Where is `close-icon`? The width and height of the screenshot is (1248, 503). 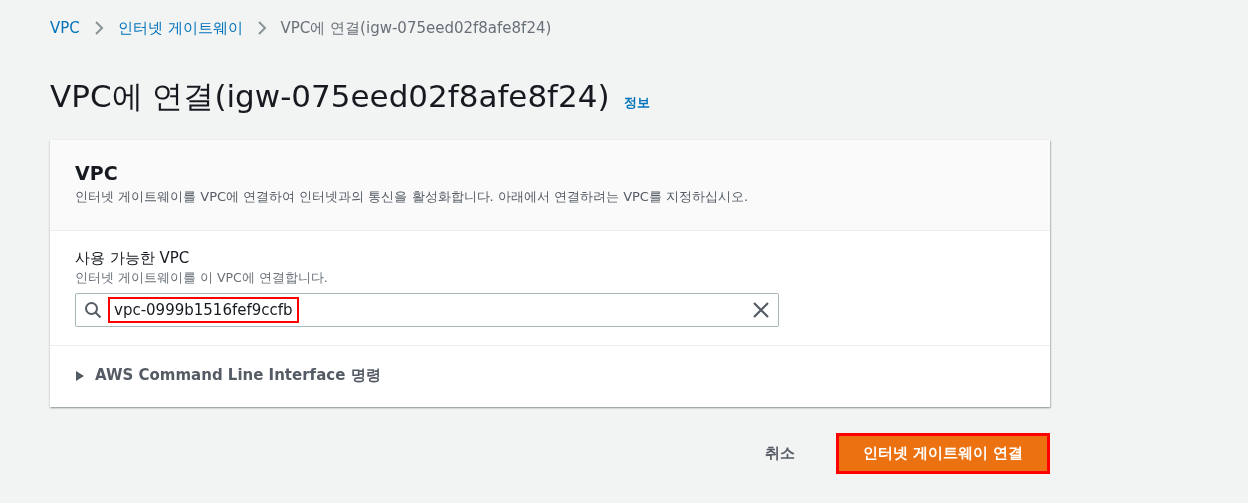 close-icon is located at coordinates (761, 310).